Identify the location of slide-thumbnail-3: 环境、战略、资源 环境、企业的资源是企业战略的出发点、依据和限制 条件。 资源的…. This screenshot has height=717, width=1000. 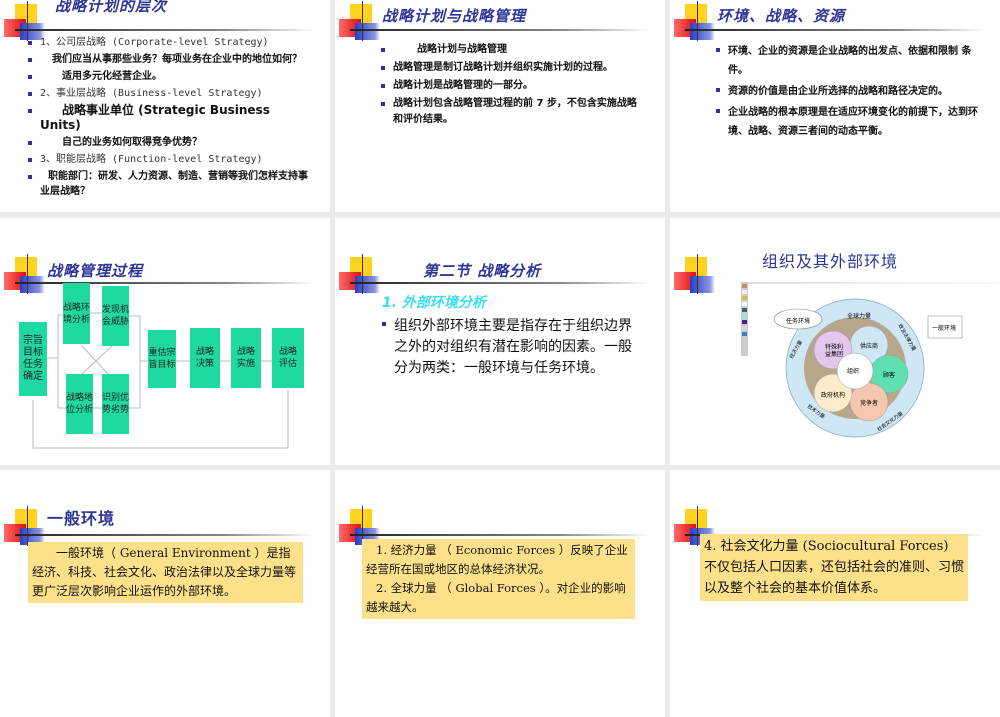
(835, 106).